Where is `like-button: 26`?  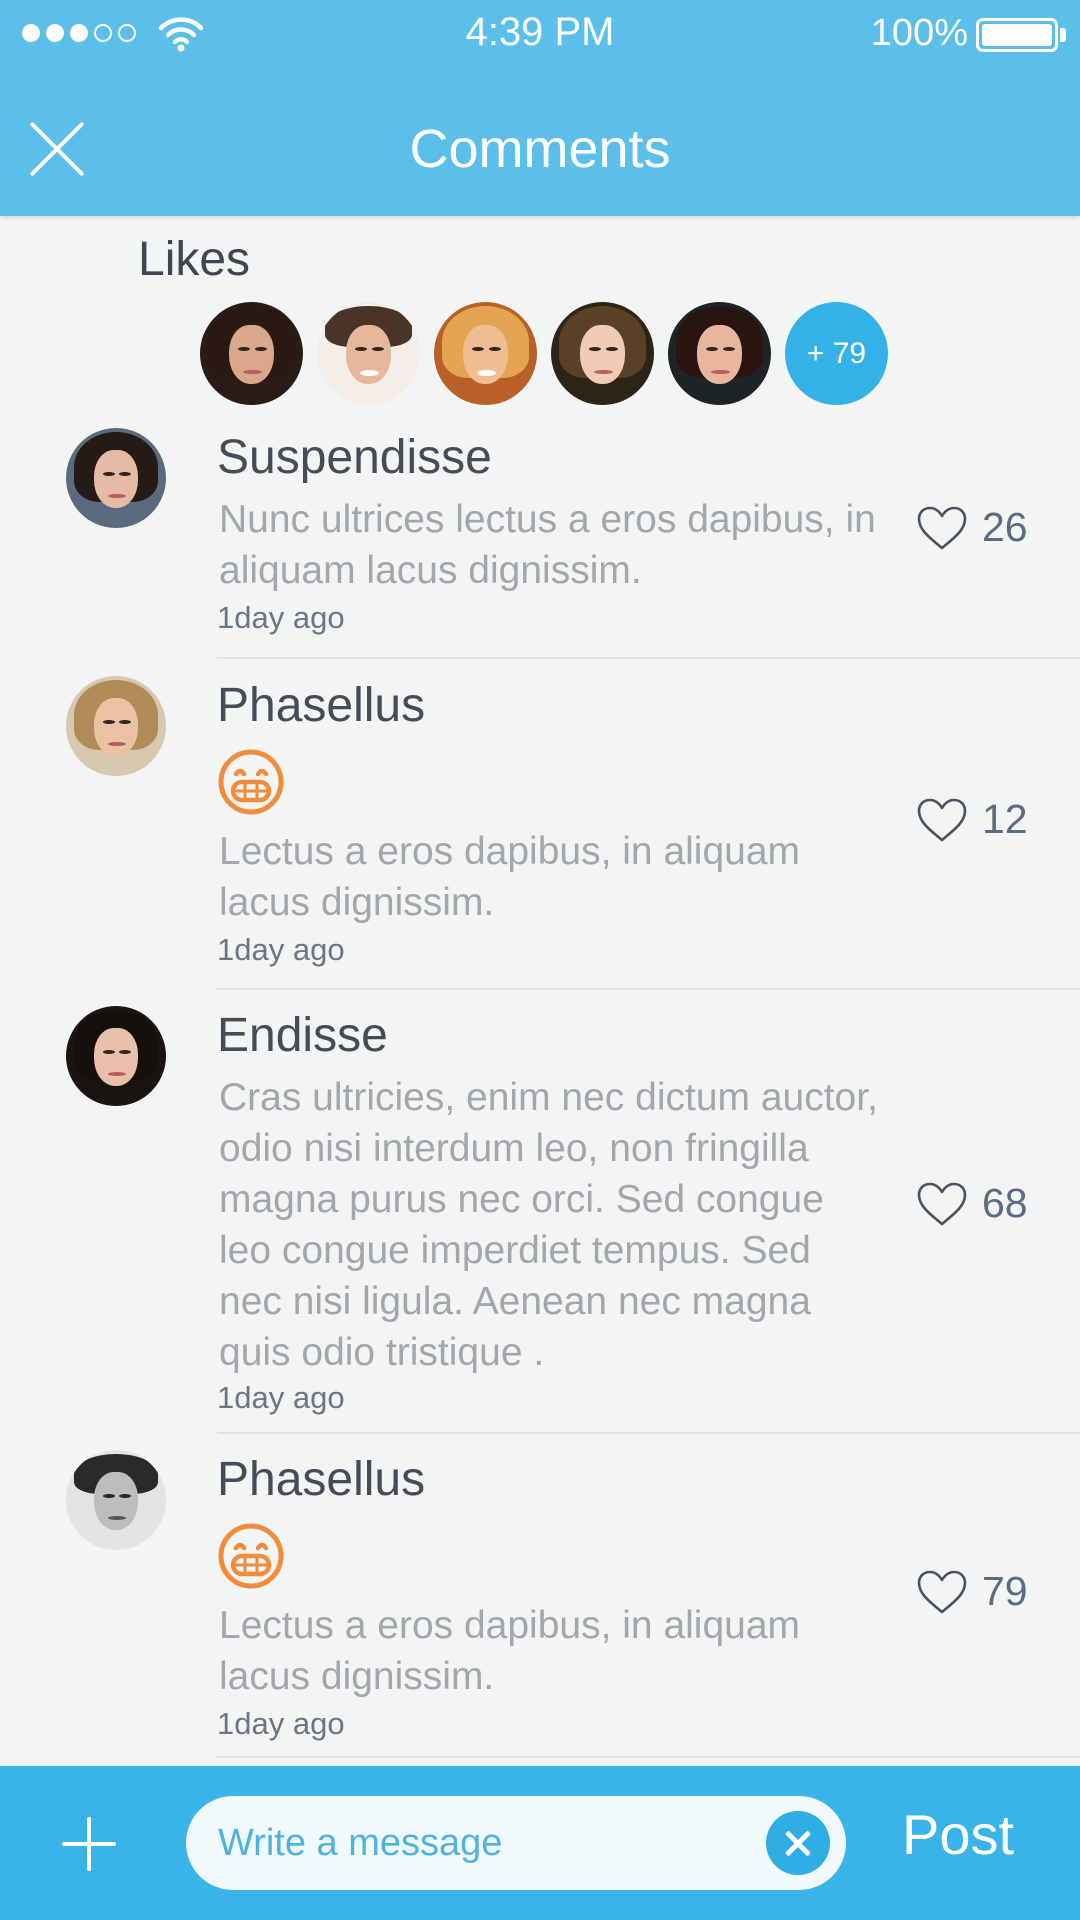 like-button: 26 is located at coordinates (972, 527).